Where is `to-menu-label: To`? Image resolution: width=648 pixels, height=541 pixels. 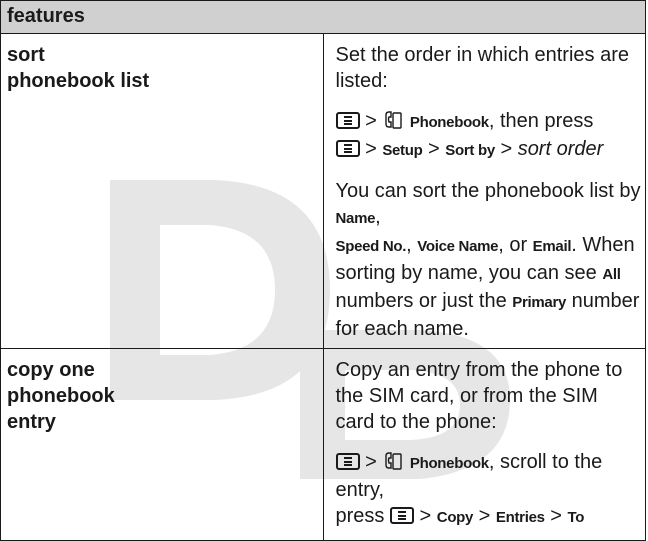 to-menu-label: To is located at coordinates (576, 517).